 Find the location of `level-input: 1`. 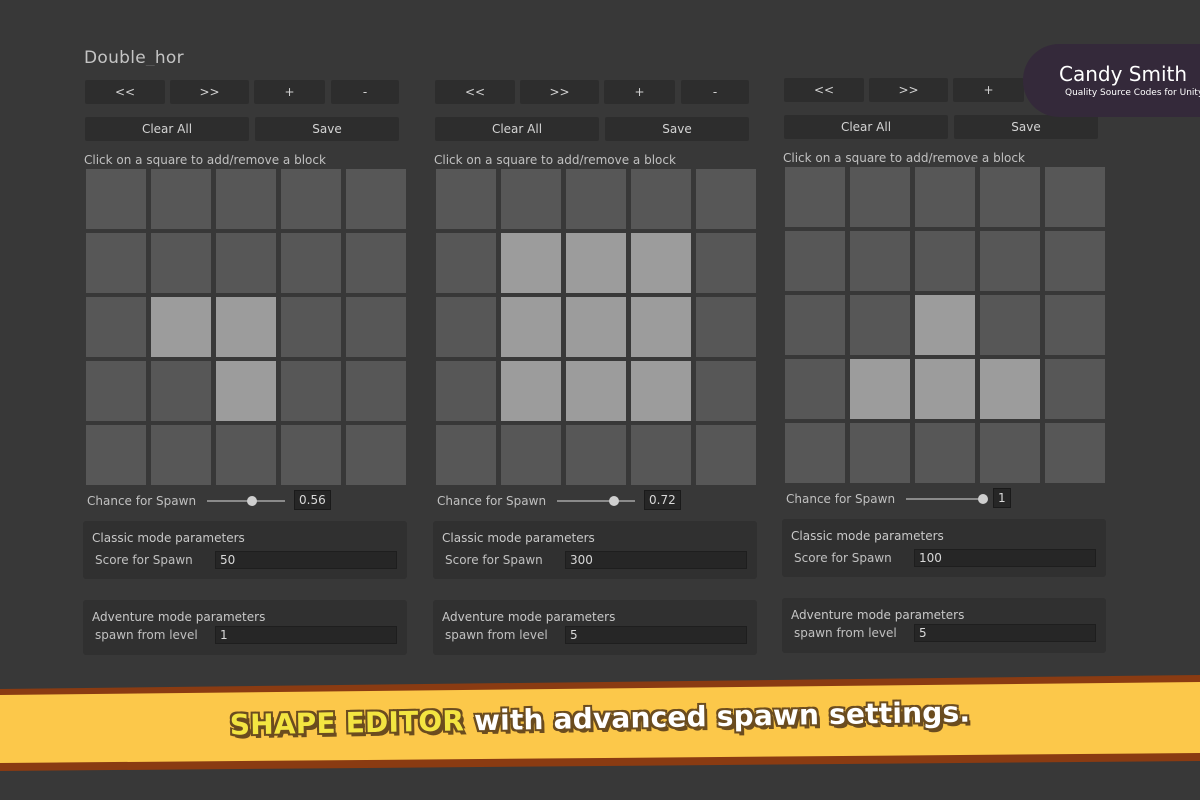

level-input: 1 is located at coordinates (306, 635).